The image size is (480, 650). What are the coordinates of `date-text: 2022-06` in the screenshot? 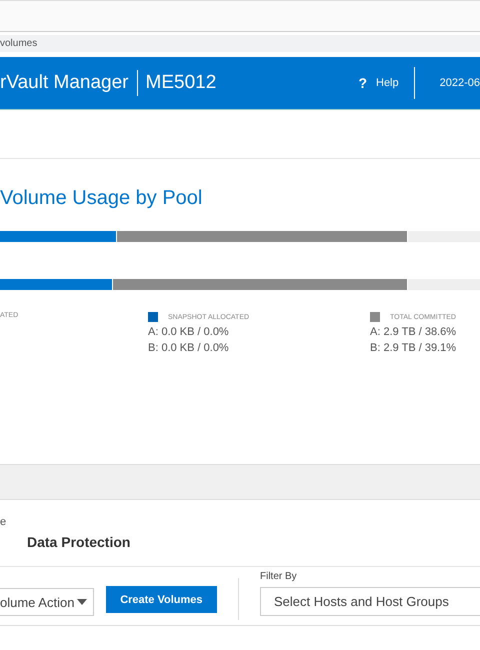 It's located at (460, 83).